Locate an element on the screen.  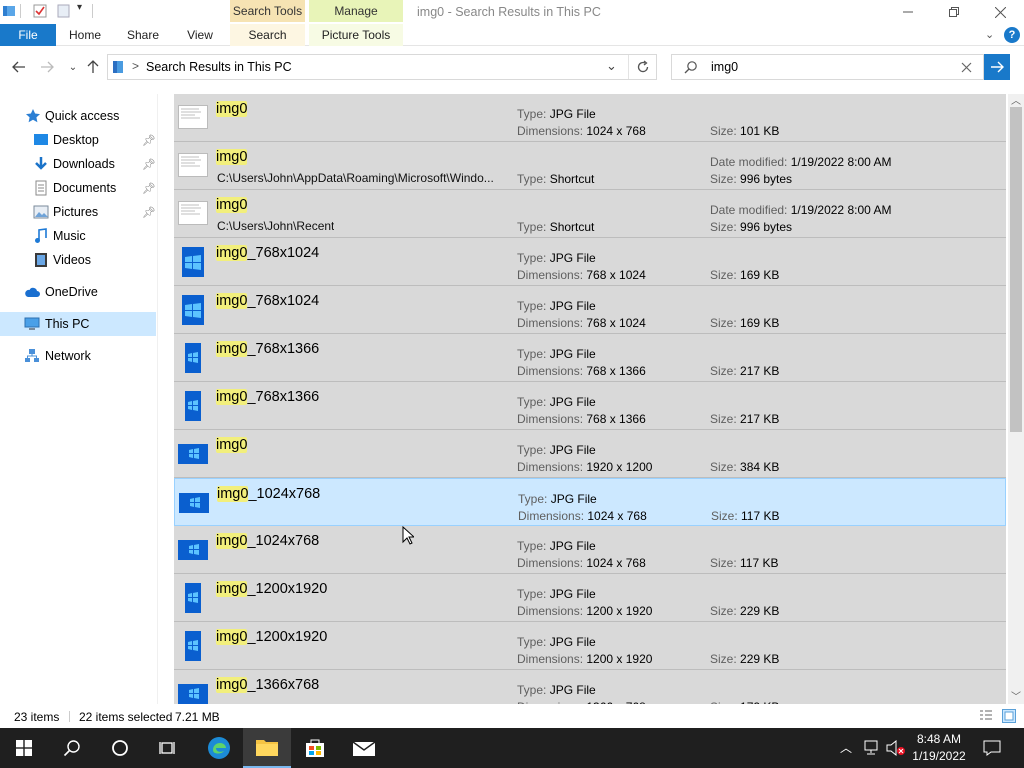
nav-this-pc: This PC is located at coordinates (78, 324).